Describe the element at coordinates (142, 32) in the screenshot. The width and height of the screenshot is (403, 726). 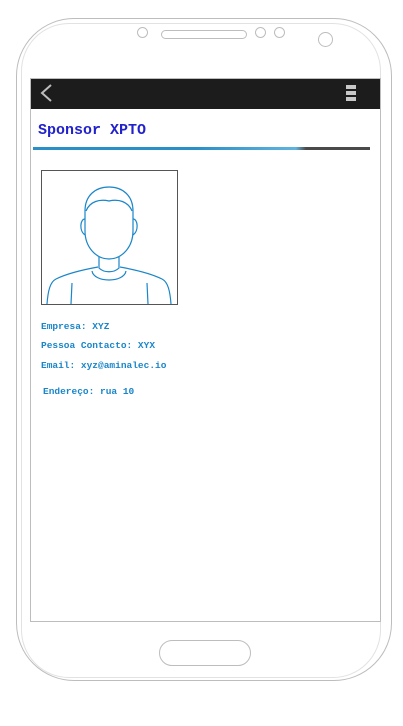
I see `proximity-sensor` at that location.